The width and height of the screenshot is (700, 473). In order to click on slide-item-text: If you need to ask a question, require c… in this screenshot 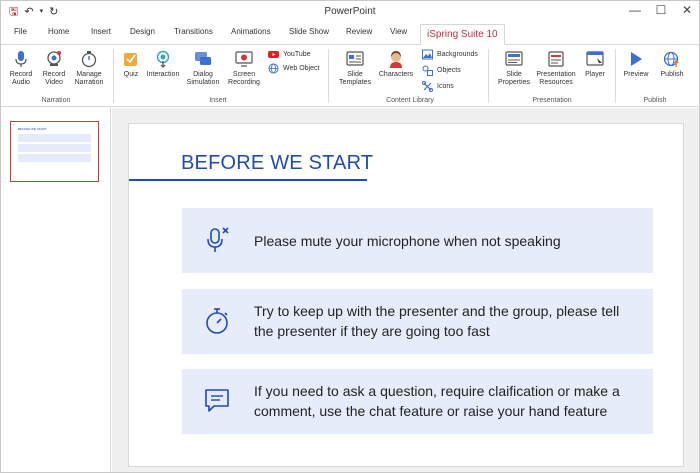, I will do `click(447, 401)`.